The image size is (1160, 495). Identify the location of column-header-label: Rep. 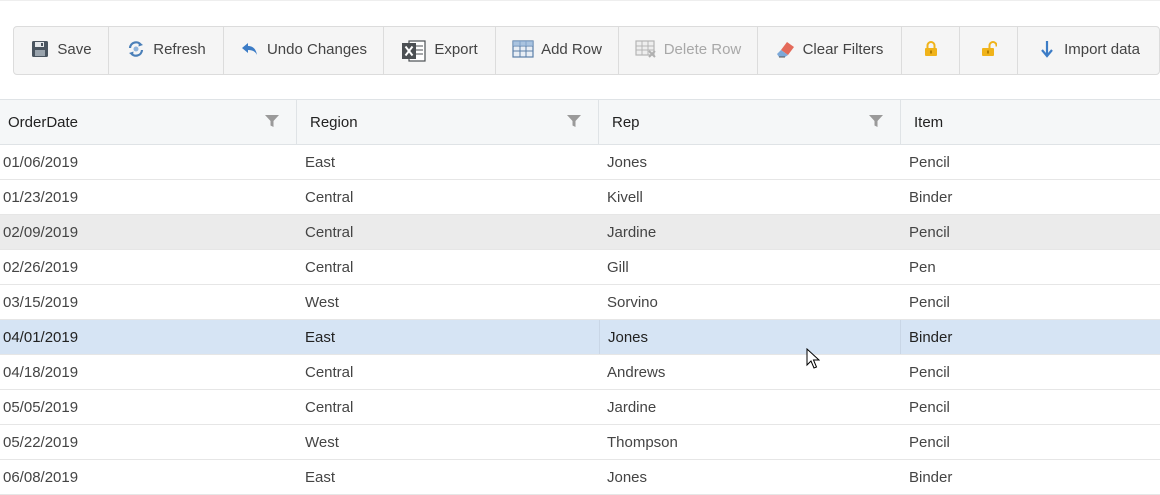
(626, 122).